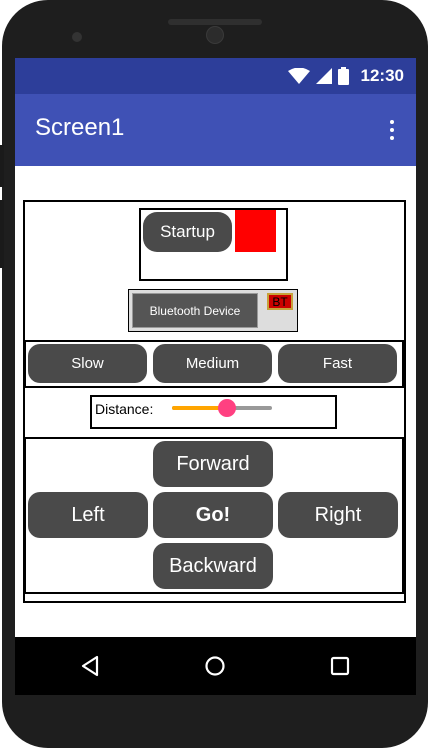 The width and height of the screenshot is (431, 753). Describe the element at coordinates (323, 76) in the screenshot. I see `signal-icon` at that location.